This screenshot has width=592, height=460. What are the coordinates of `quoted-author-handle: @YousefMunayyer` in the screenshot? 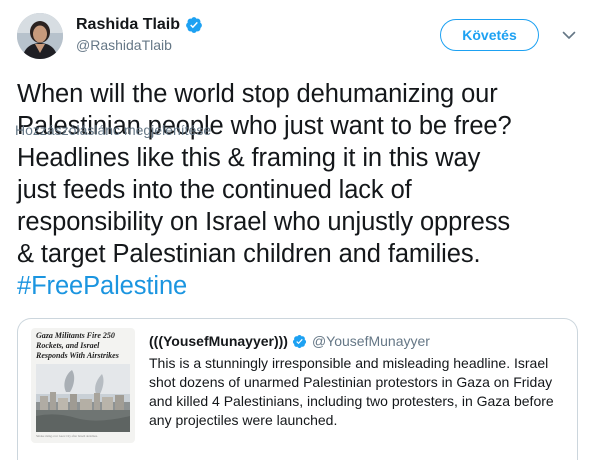 It's located at (371, 341).